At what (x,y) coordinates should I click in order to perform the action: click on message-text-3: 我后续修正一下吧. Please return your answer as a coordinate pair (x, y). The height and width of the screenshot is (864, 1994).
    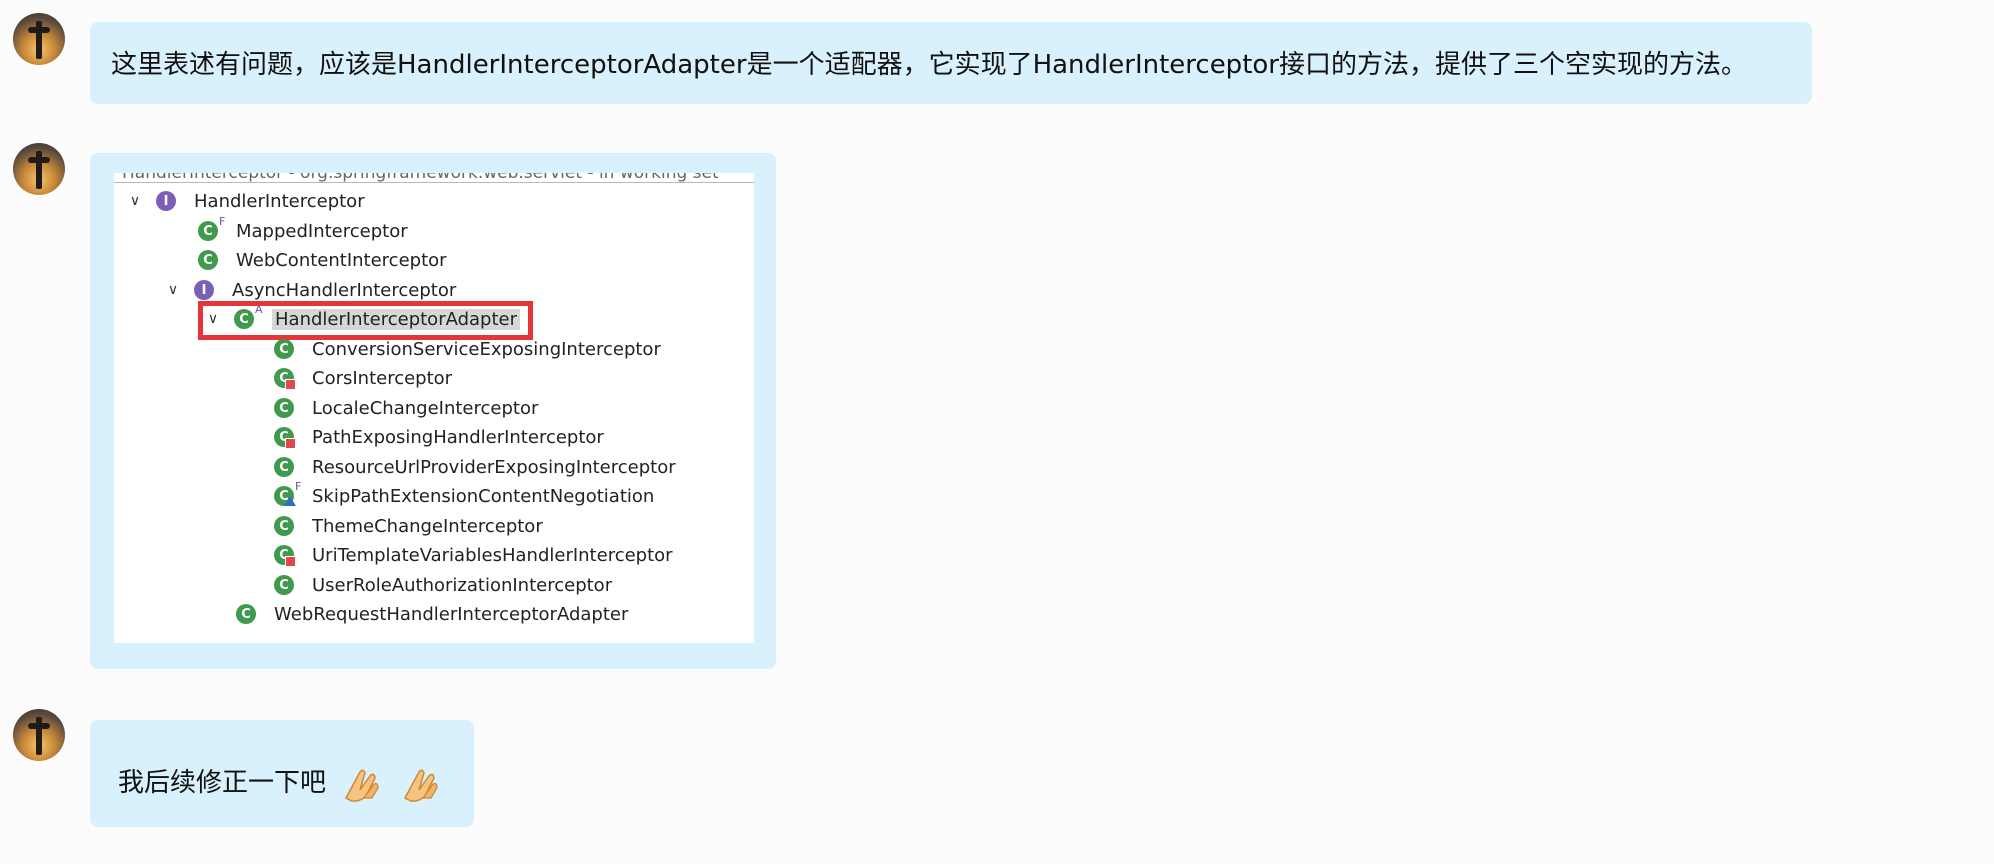
    Looking at the image, I should click on (280, 783).